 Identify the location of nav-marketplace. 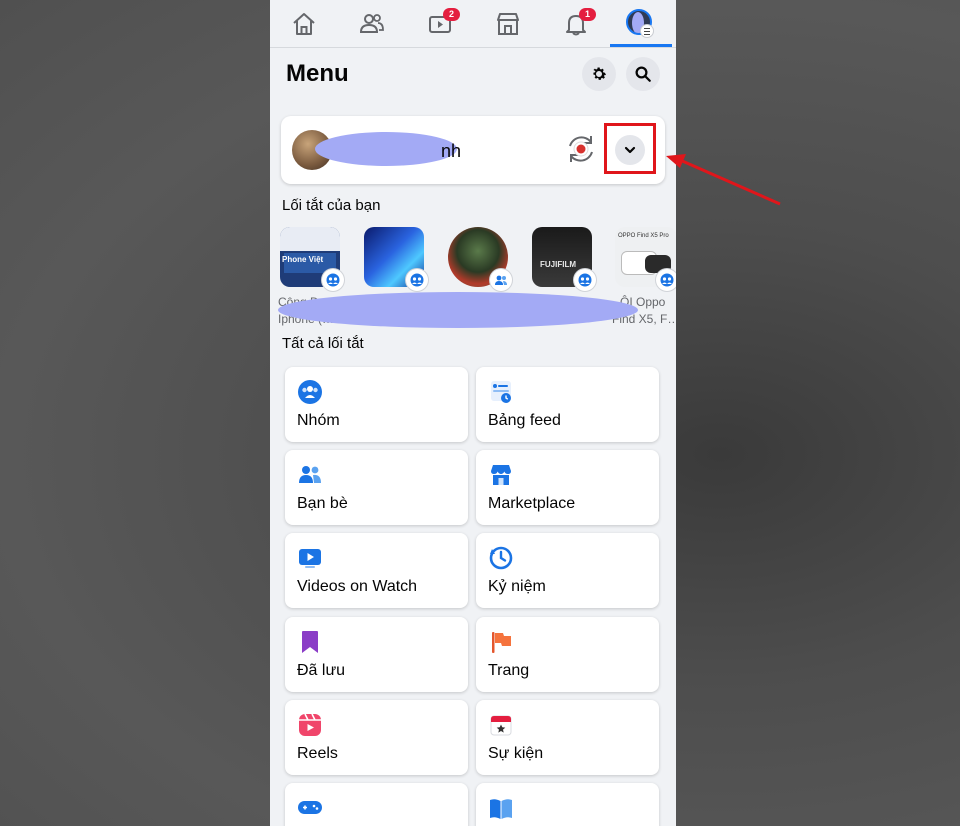
(507, 24).